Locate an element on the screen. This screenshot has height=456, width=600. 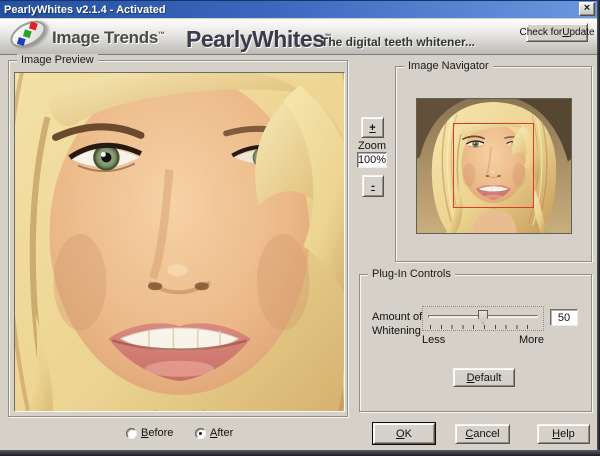
imagetrends-logo is located at coordinates (28, 34).